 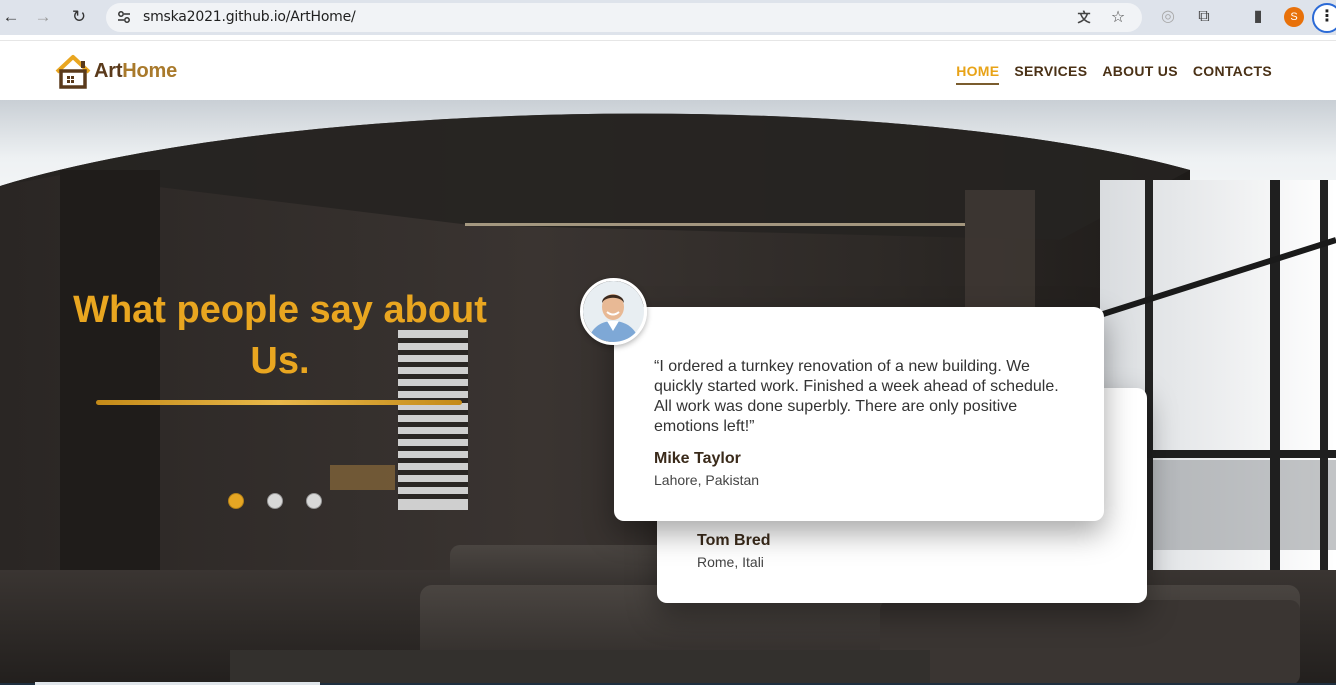 What do you see at coordinates (73, 72) in the screenshot?
I see `house-logo-icon` at bounding box center [73, 72].